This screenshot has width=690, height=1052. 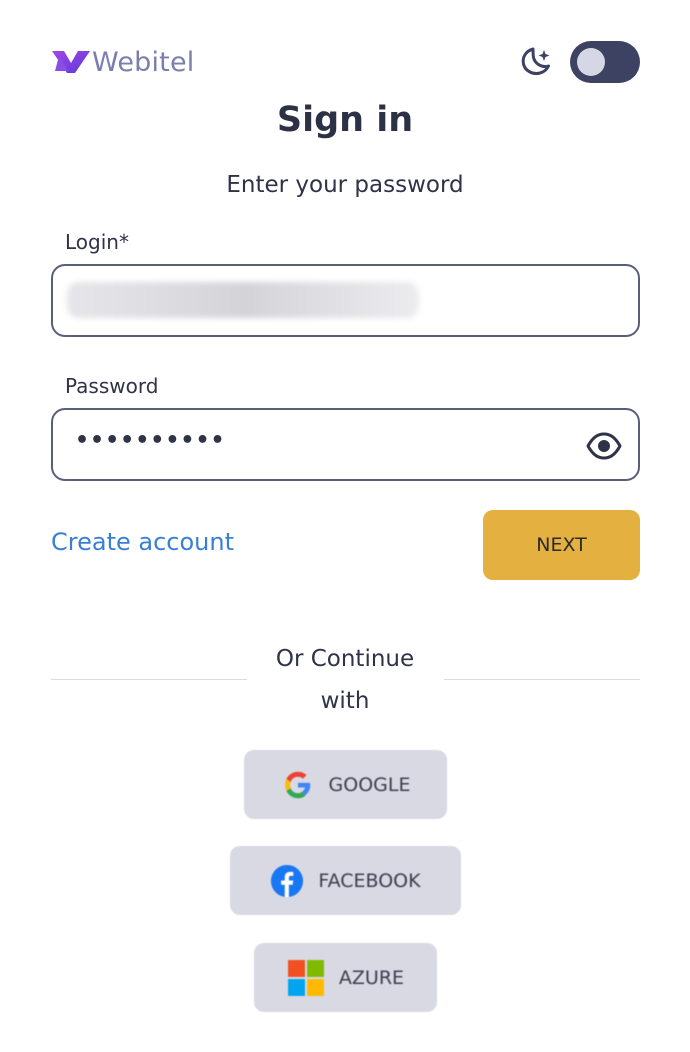 What do you see at coordinates (345, 62) in the screenshot?
I see `header: Webitel` at bounding box center [345, 62].